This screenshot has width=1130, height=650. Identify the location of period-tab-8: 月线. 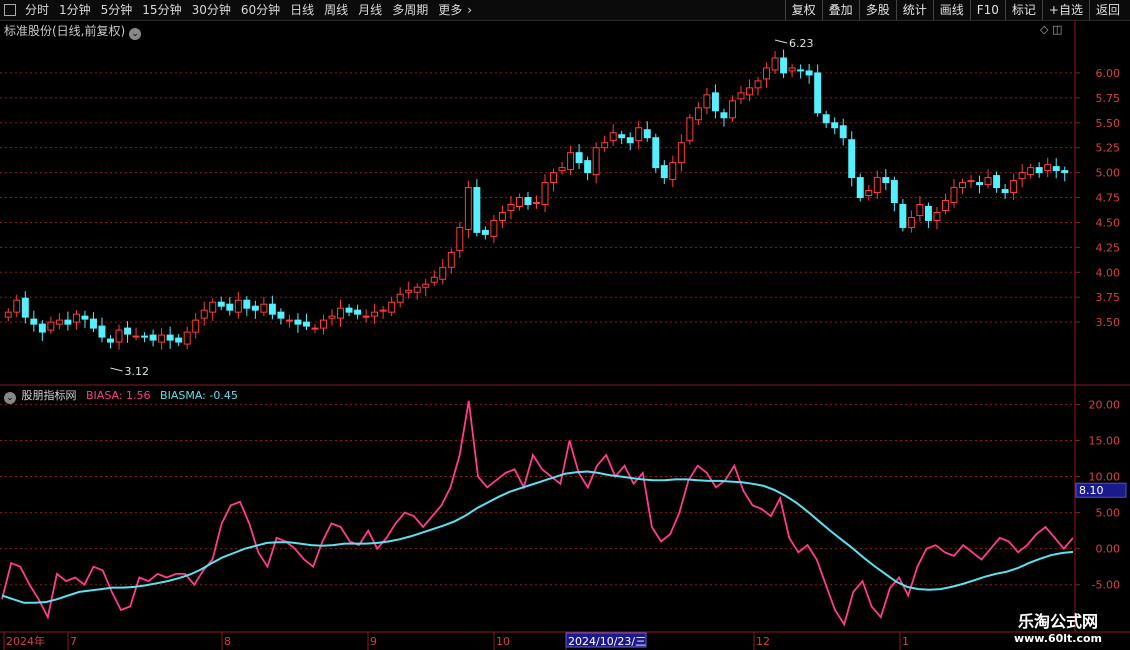
(370, 10).